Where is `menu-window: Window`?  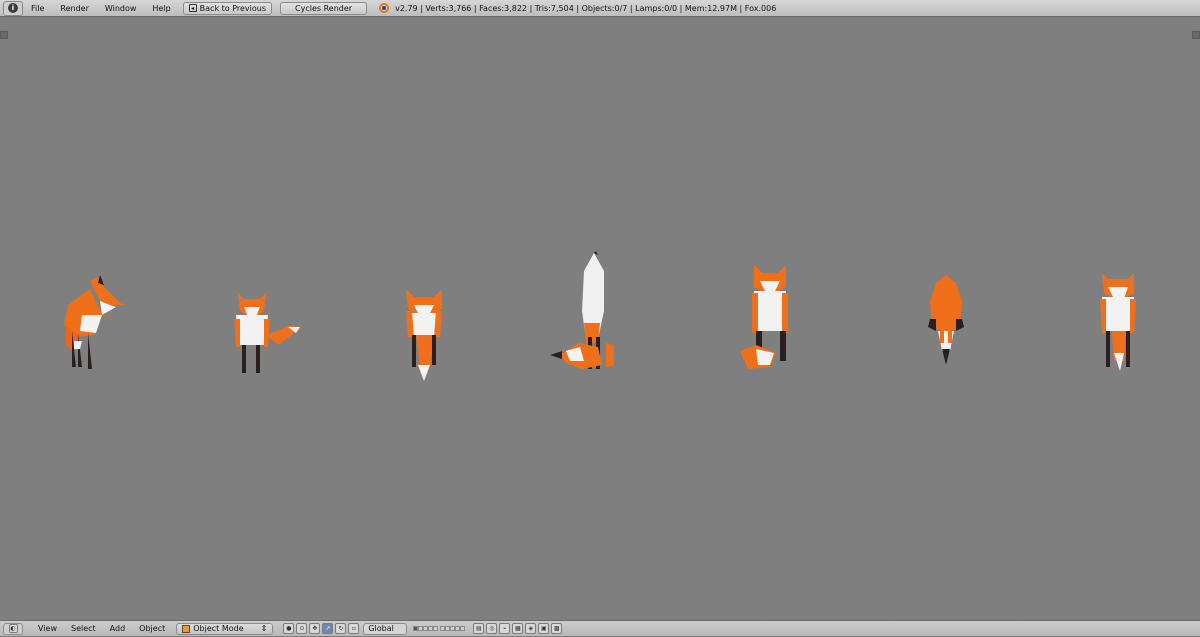
menu-window: Window is located at coordinates (121, 8).